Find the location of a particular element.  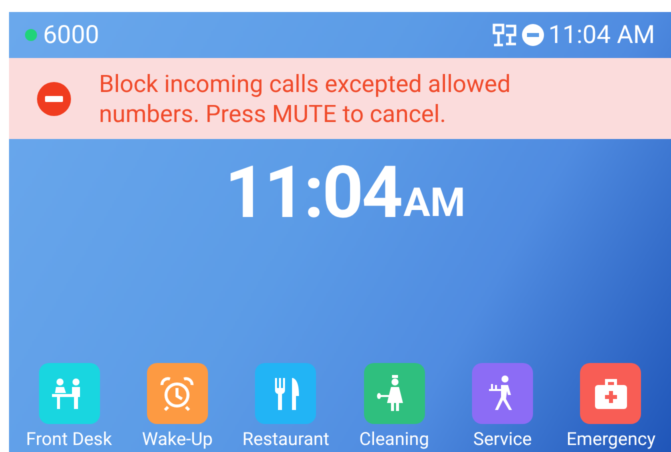

account-number: 6000 is located at coordinates (71, 35).